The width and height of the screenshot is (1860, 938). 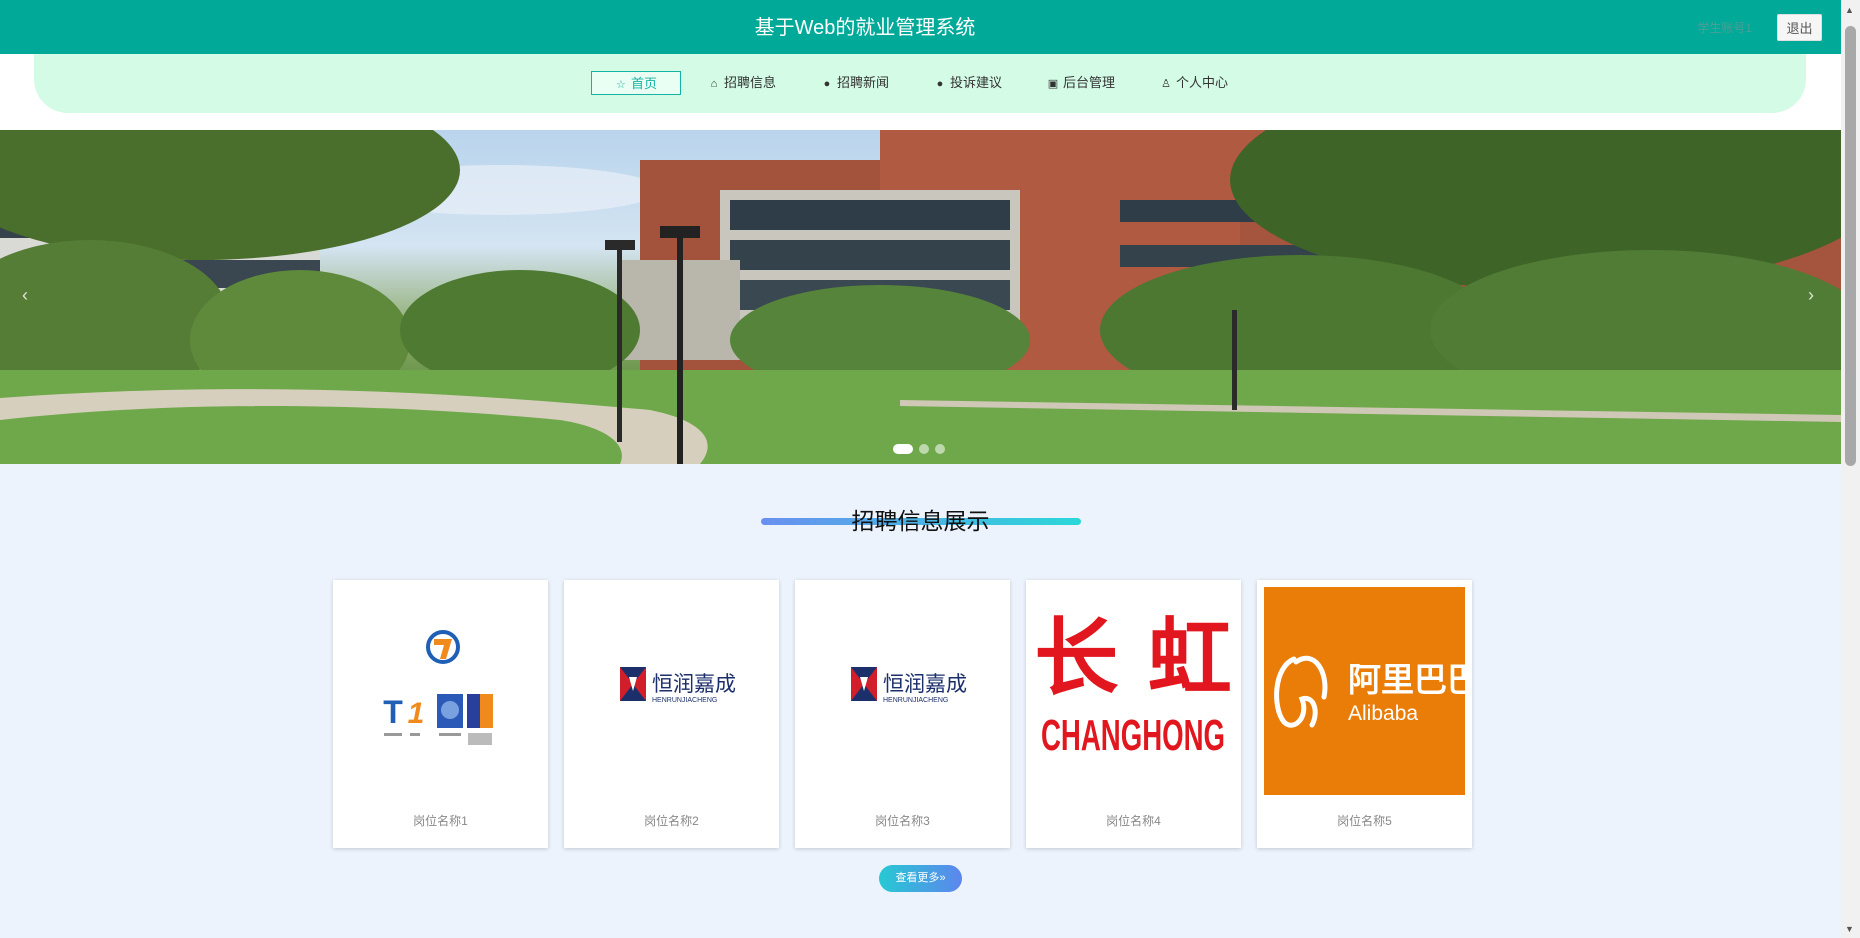 I want to click on svg-text: 长 虹, so click(x=1132, y=658).